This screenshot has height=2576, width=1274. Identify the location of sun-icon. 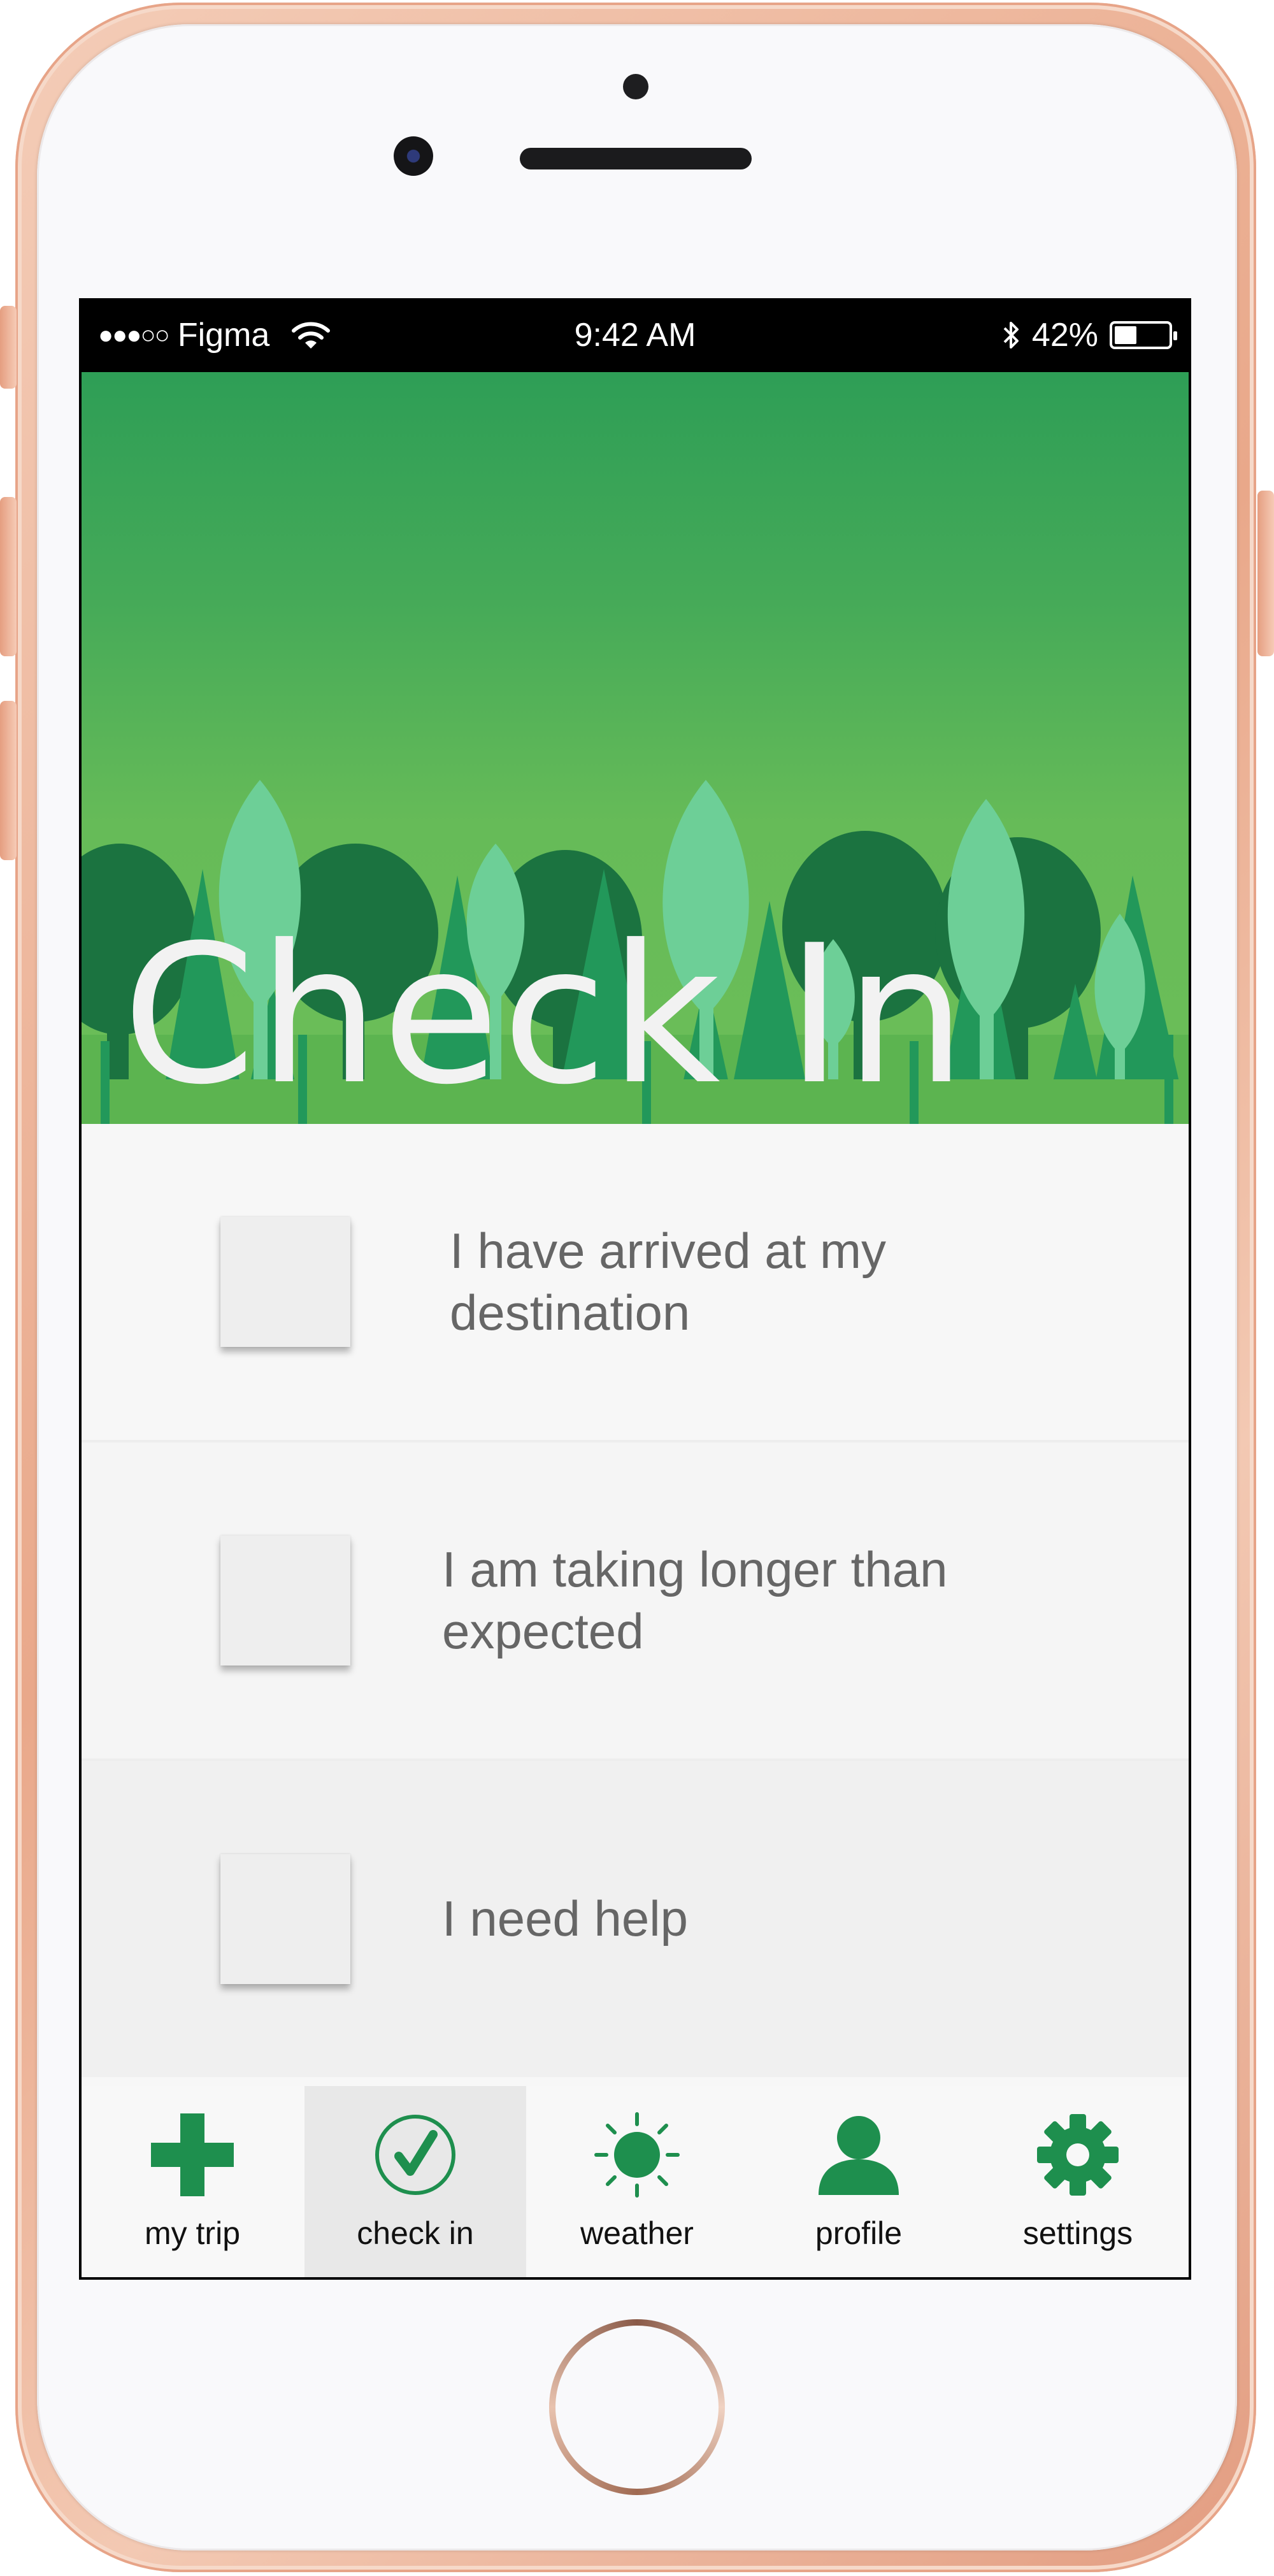
(637, 2154).